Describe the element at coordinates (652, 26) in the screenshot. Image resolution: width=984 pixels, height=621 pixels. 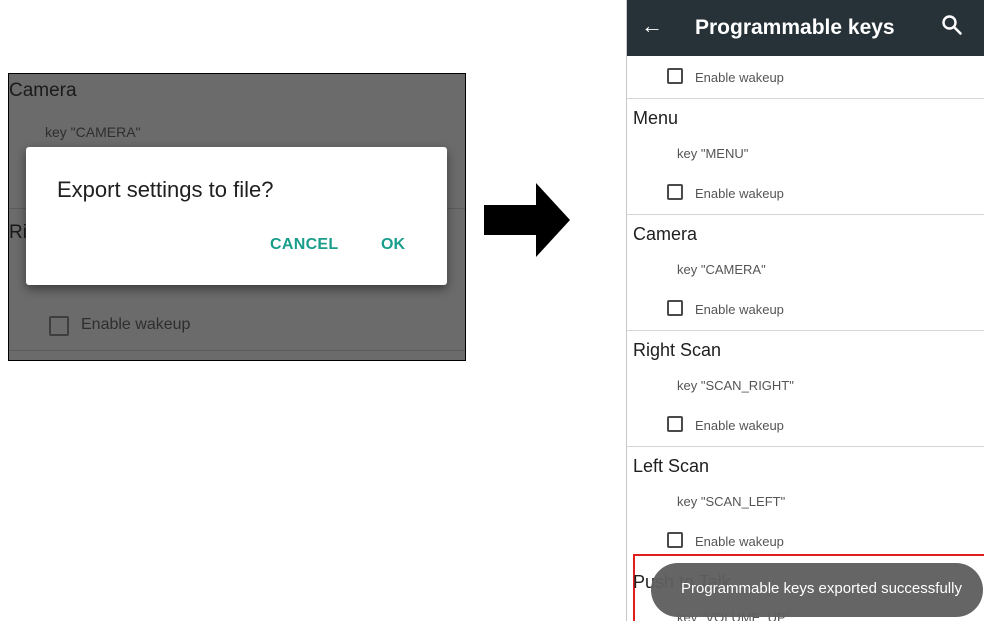
I see `back-arrow-icon: ←` at that location.